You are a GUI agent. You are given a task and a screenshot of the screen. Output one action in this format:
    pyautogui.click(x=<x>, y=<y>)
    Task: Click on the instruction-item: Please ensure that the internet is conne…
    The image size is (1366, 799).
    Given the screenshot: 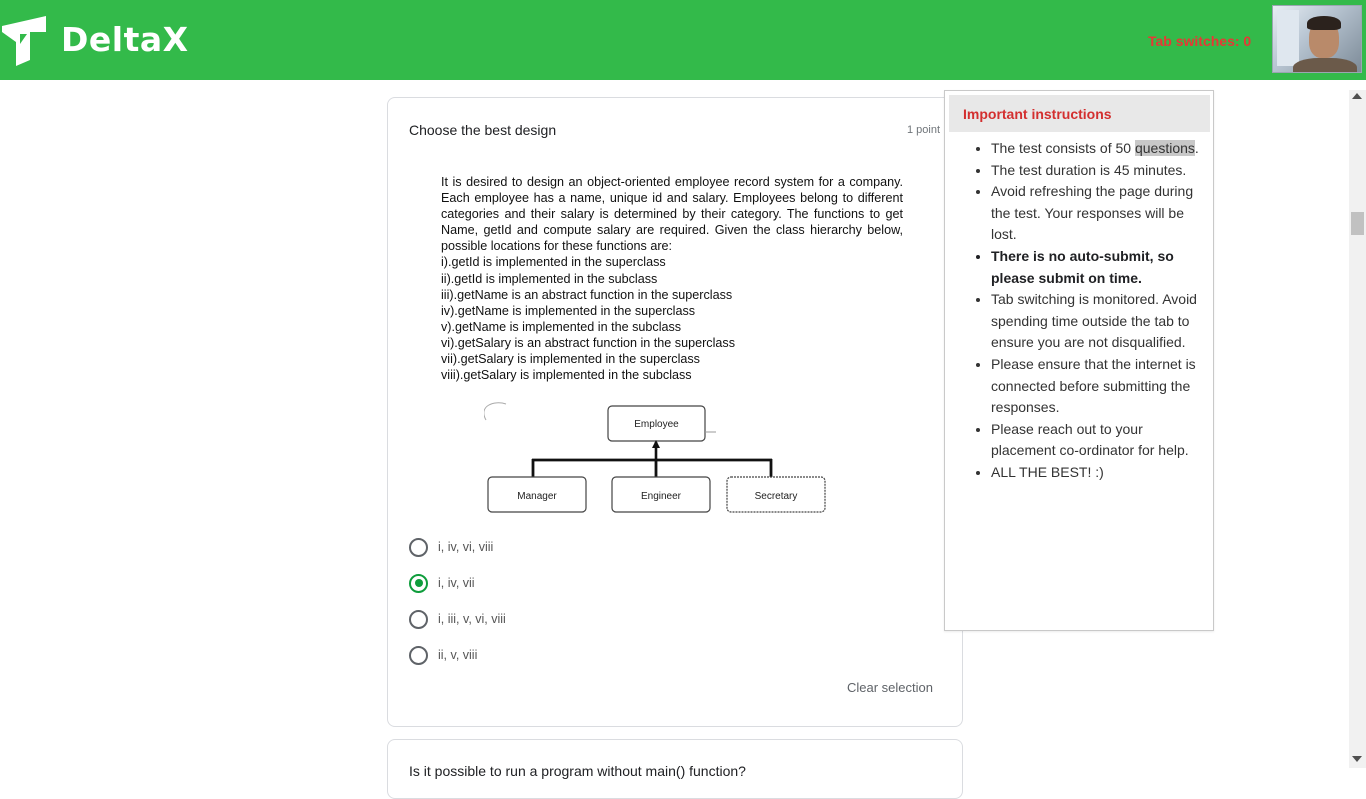 What is the action you would take?
    pyautogui.click(x=1097, y=386)
    